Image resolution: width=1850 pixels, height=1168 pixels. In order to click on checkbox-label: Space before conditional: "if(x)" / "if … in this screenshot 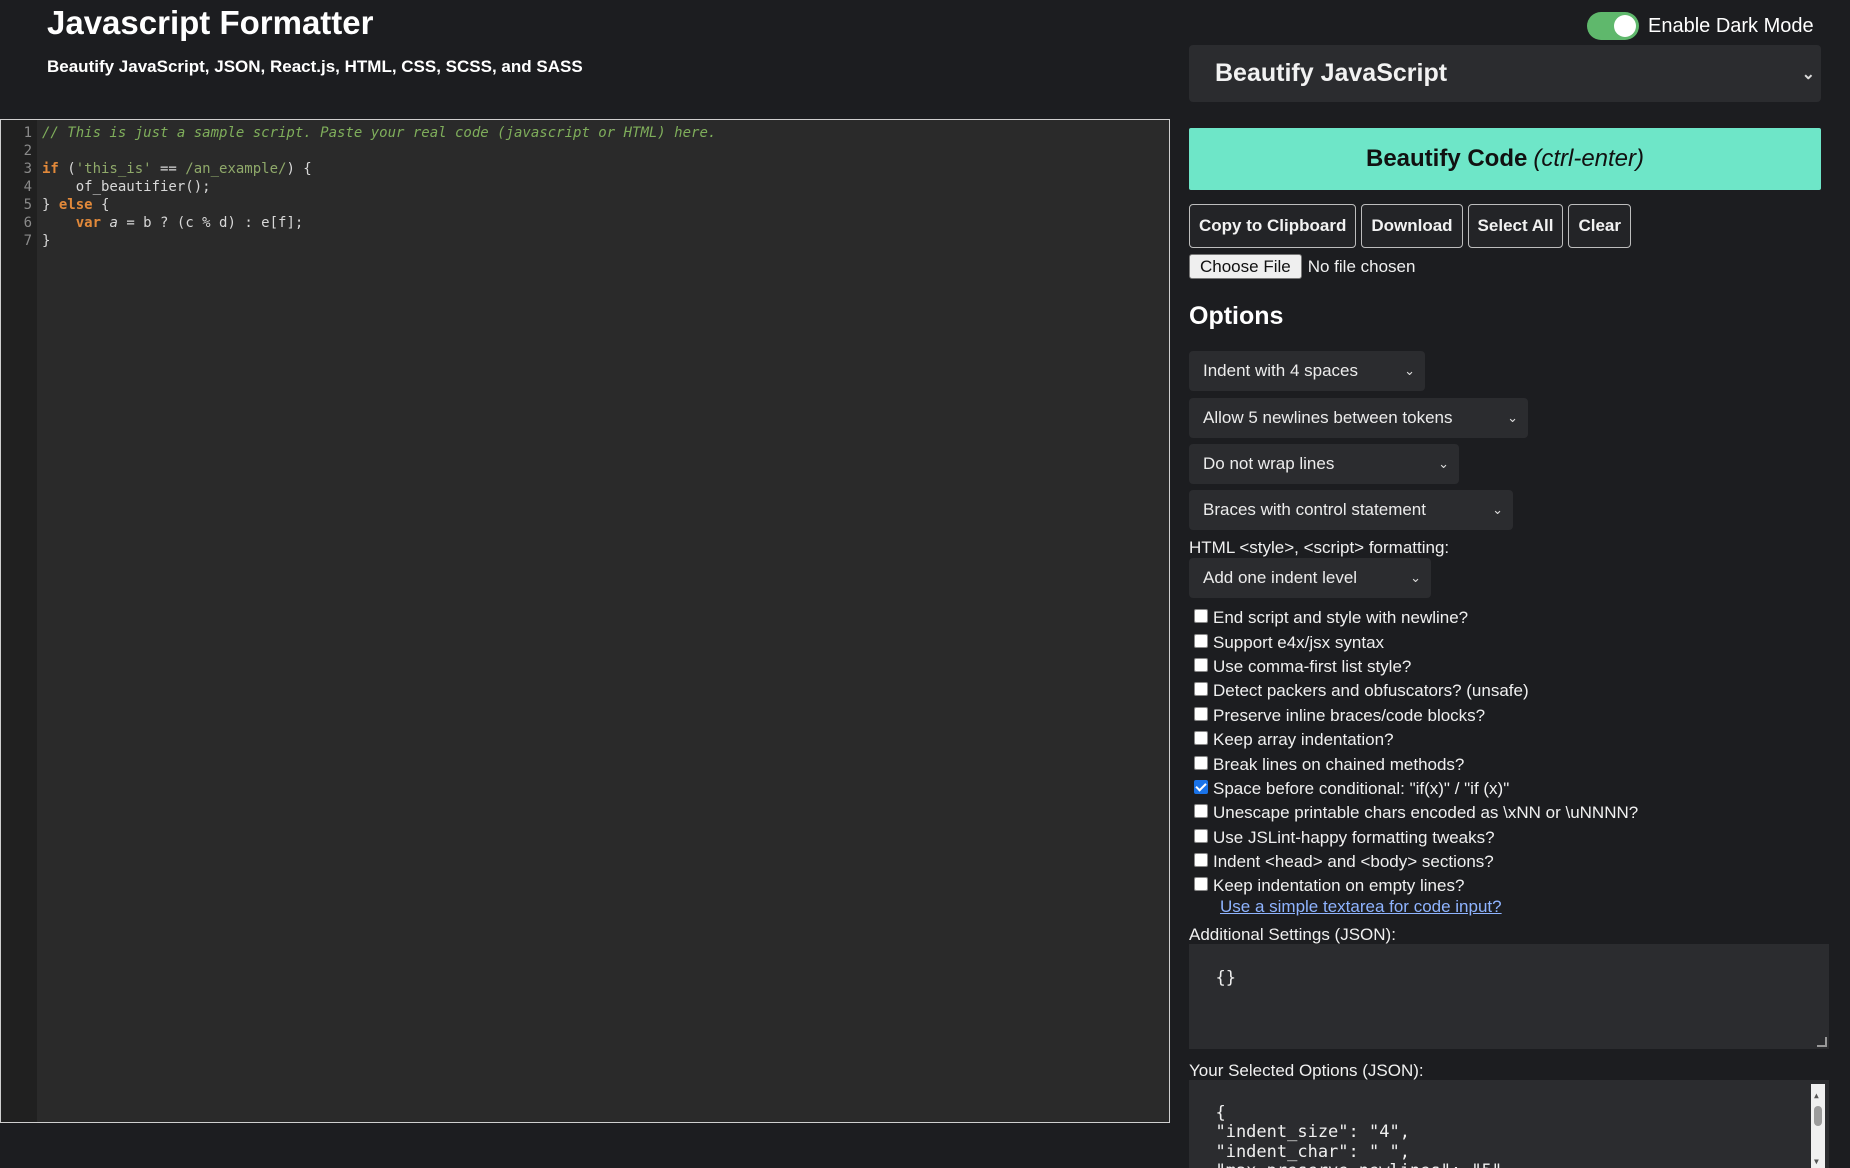, I will do `click(1361, 788)`.